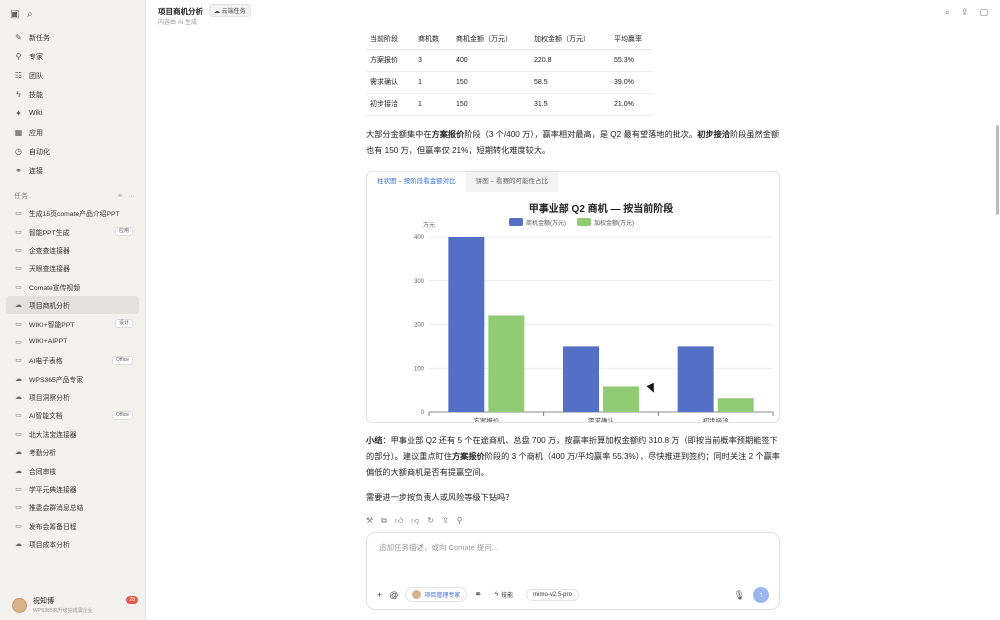 The image size is (1000, 620). I want to click on copy-icon: ⧉, so click(384, 521).